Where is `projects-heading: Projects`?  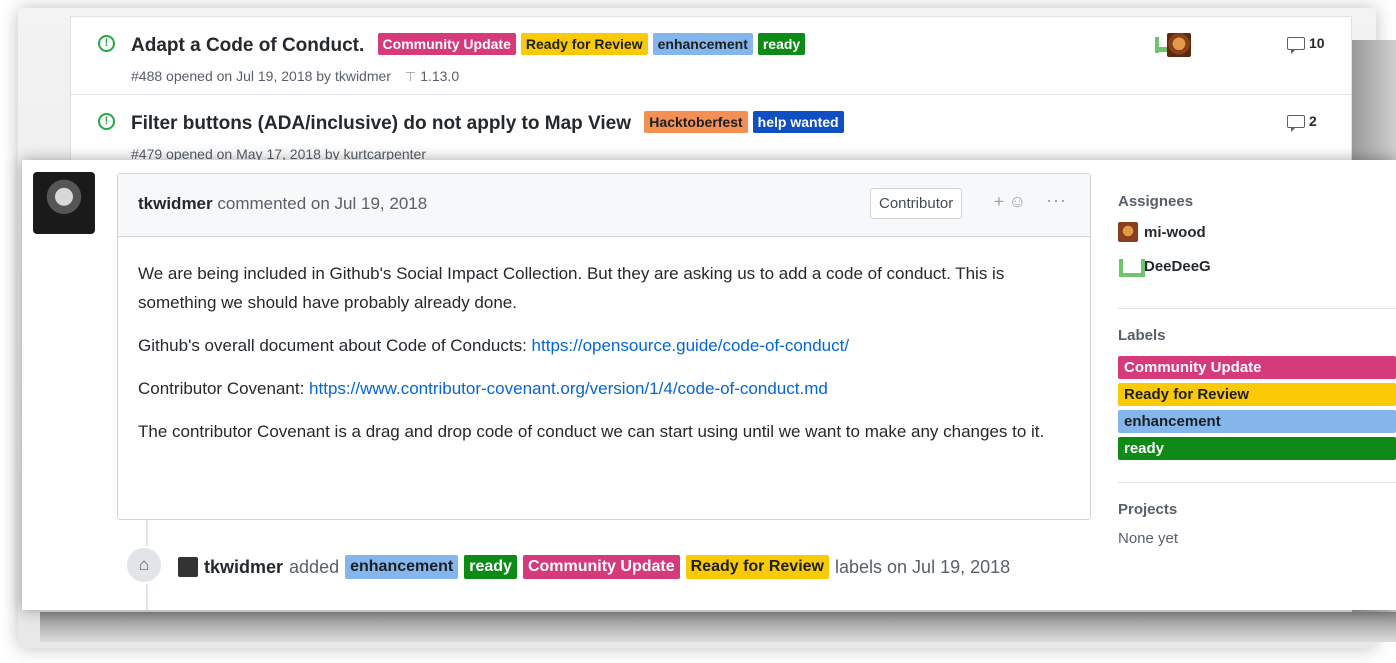 projects-heading: Projects is located at coordinates (1257, 509).